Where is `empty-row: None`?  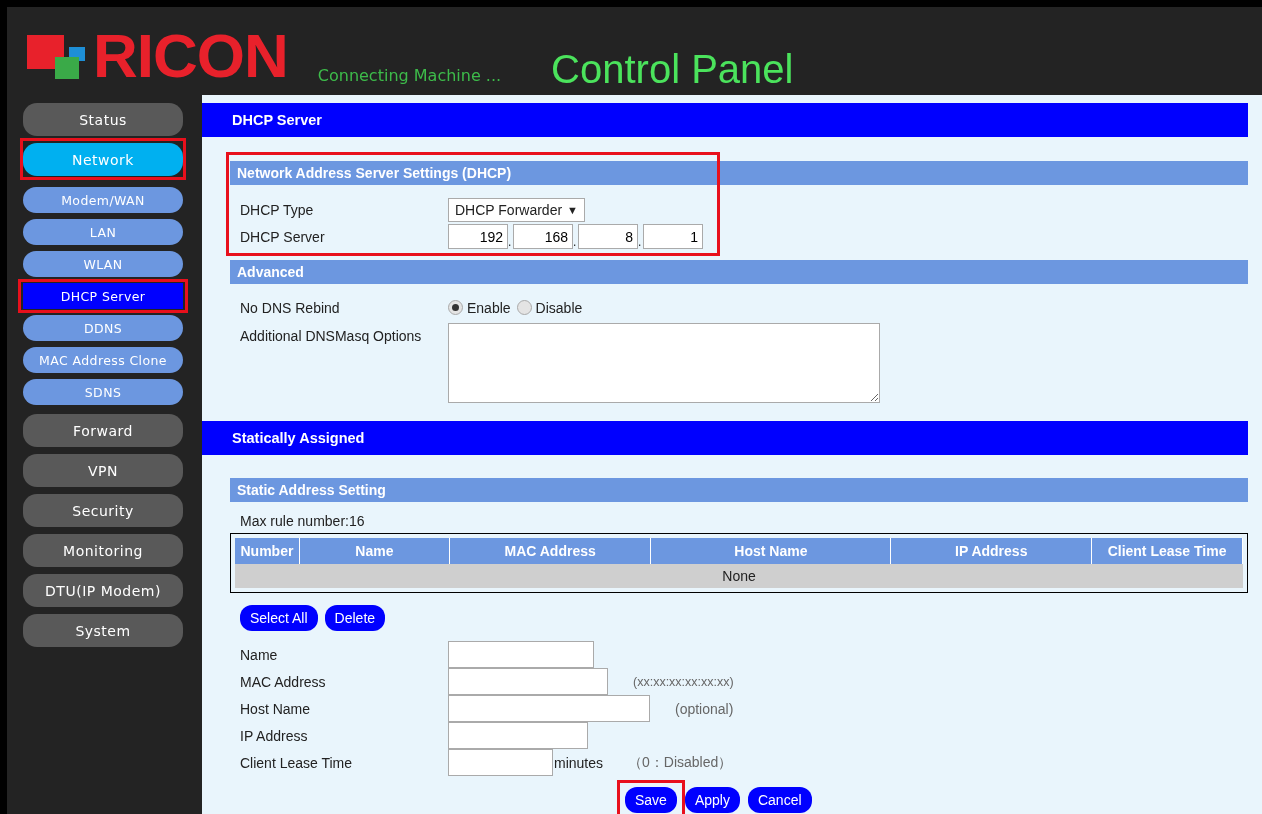
empty-row: None is located at coordinates (739, 576).